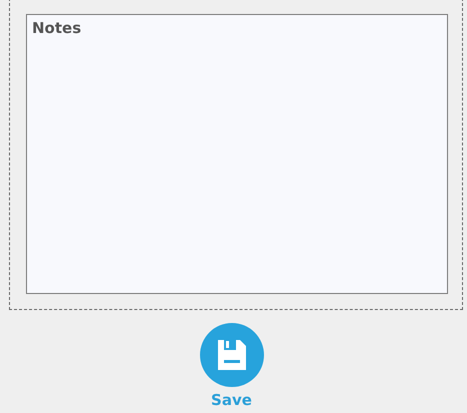  I want to click on floppy-disk-icon, so click(232, 355).